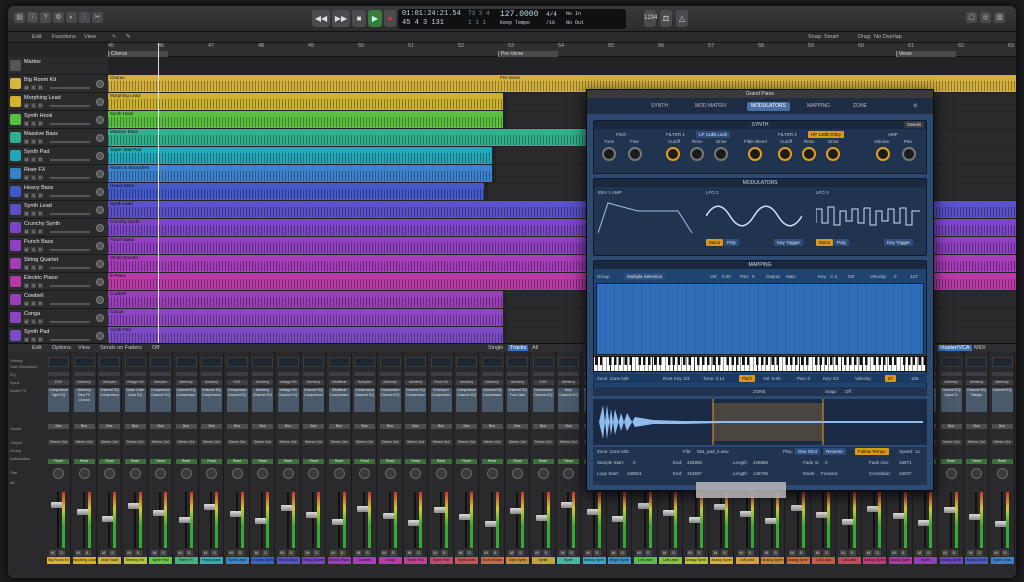 The width and height of the screenshot is (1024, 582). I want to click on sample-waveform, so click(760, 422).